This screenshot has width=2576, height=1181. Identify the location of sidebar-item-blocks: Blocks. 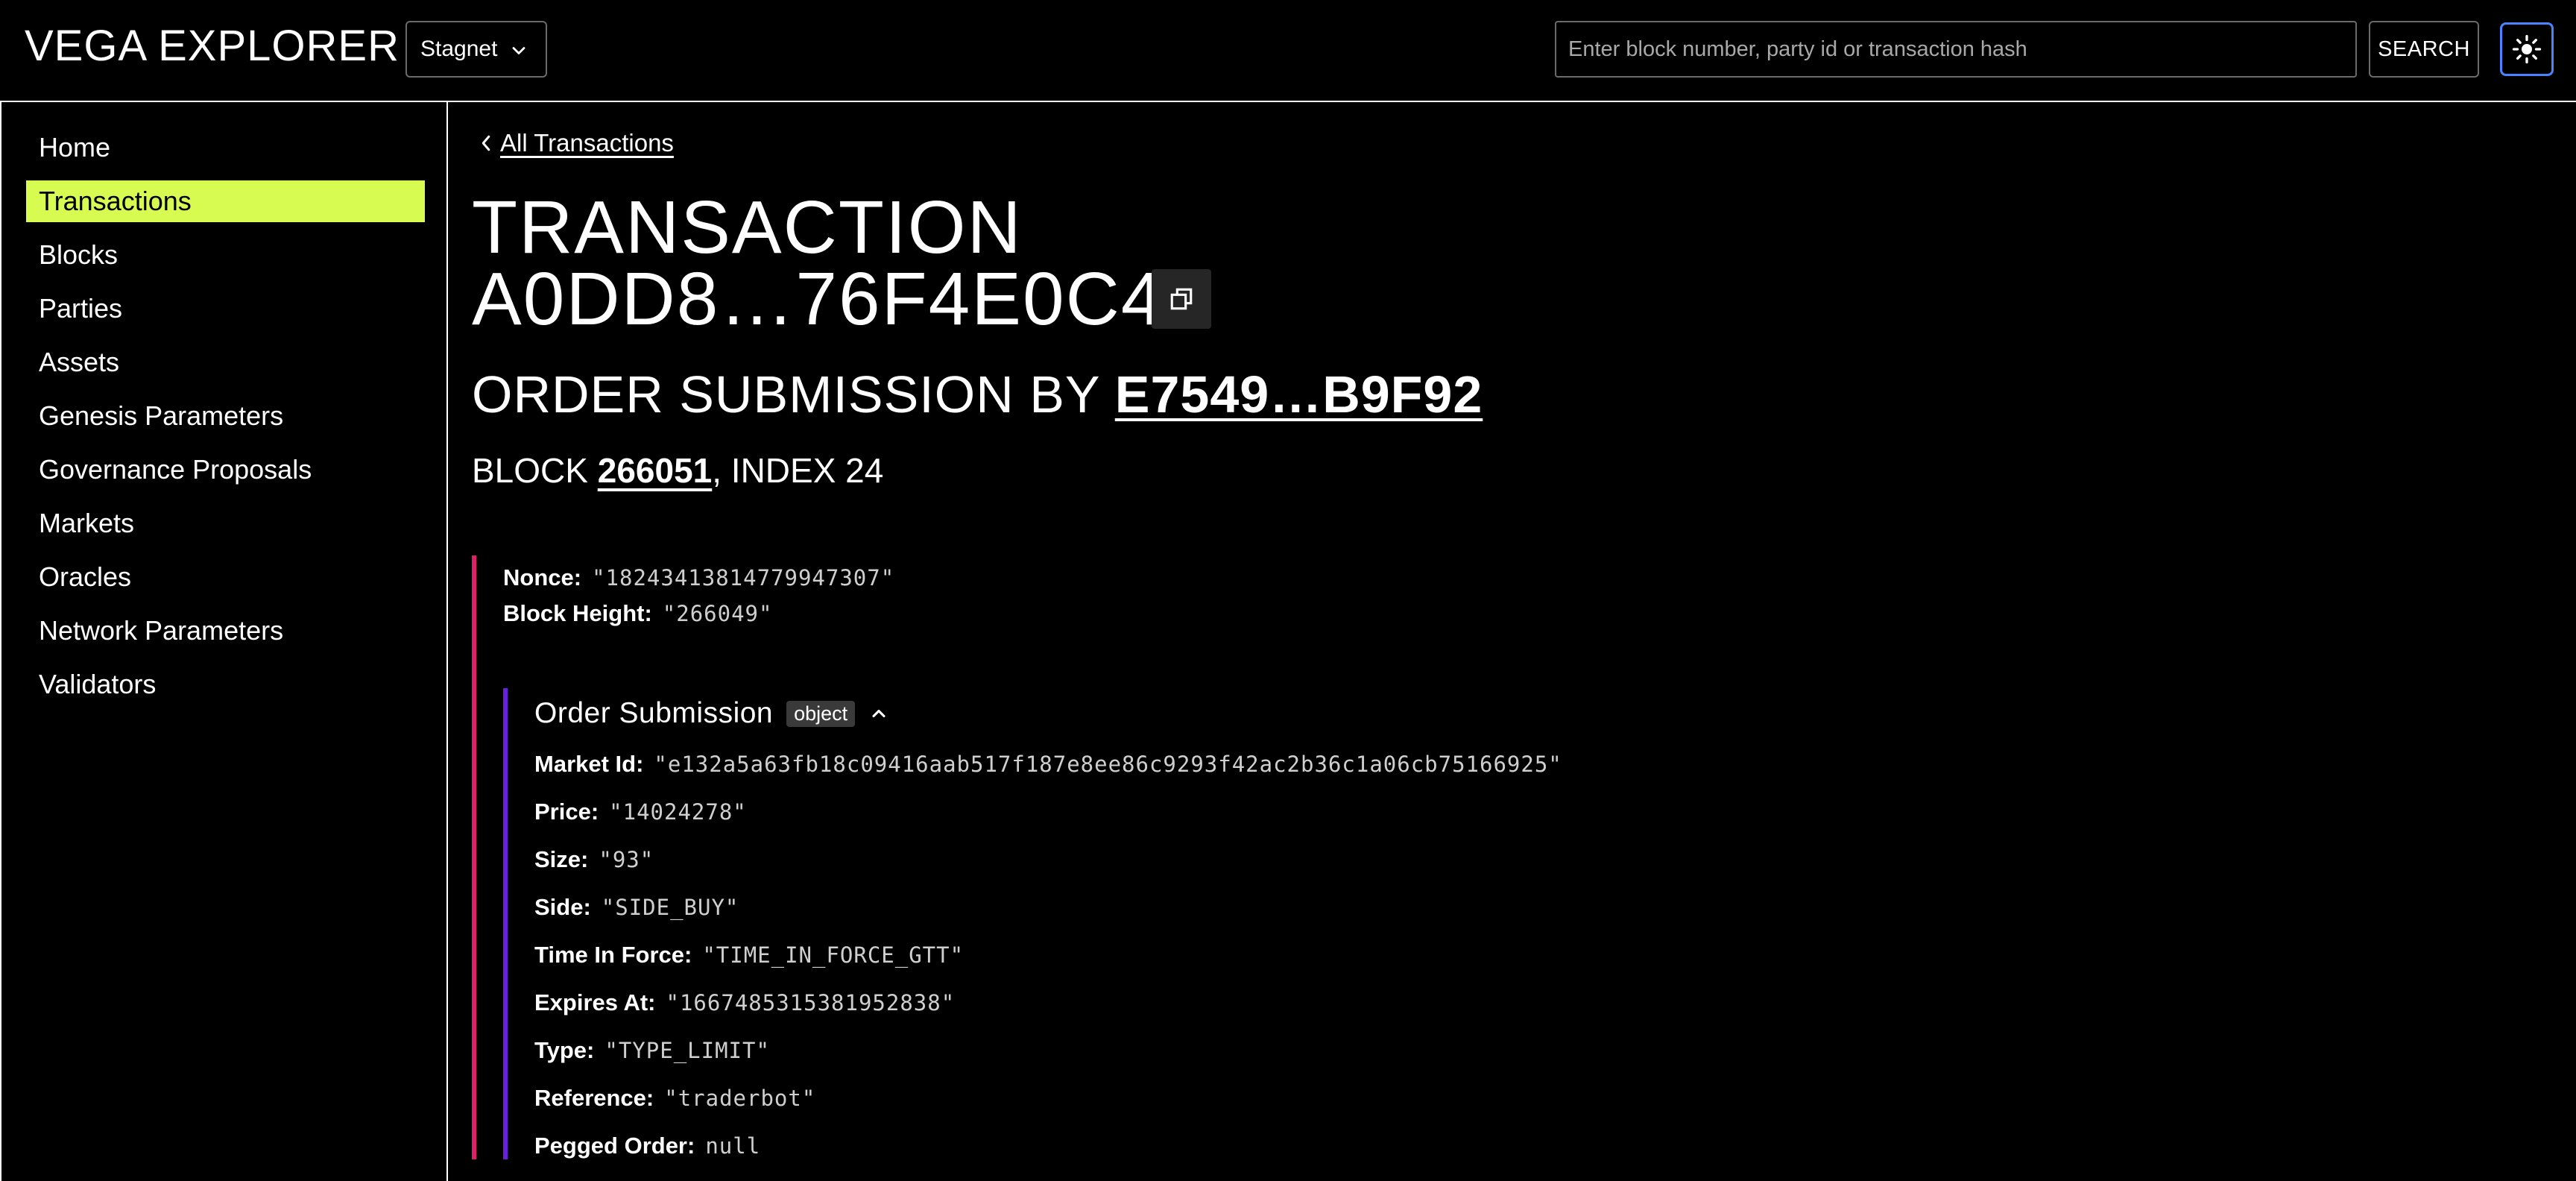
(225, 255).